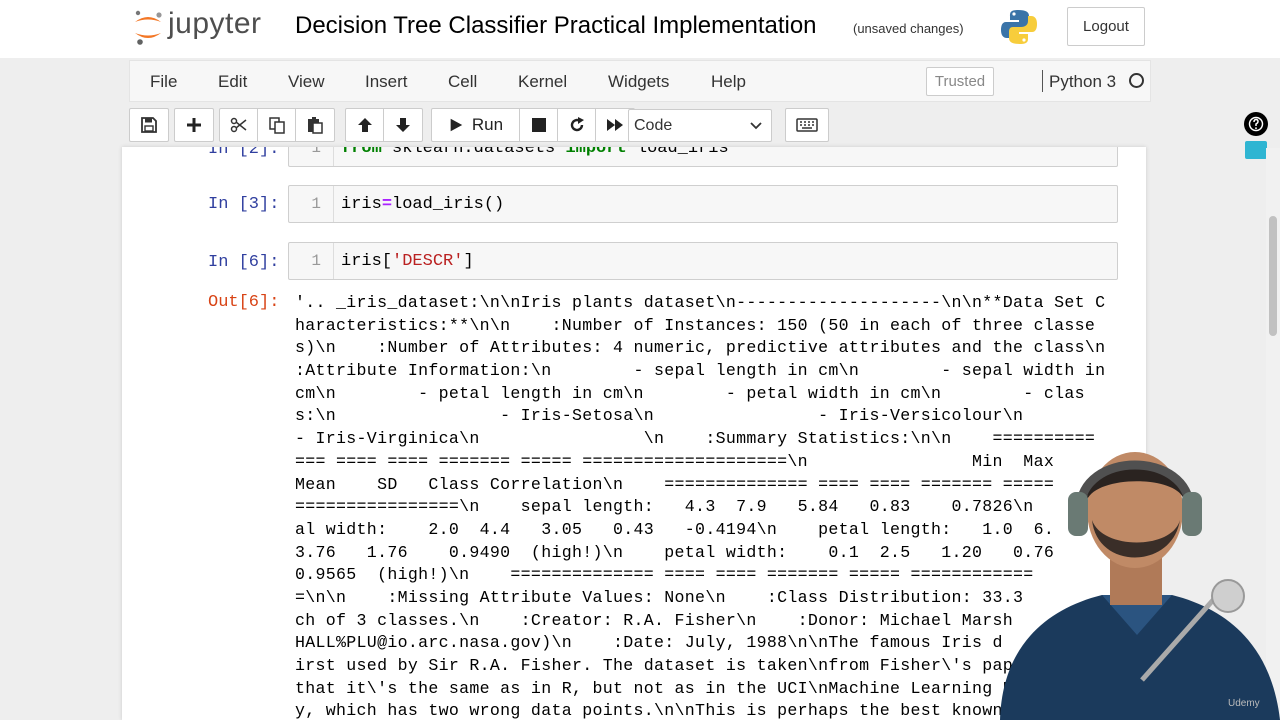 Image resolution: width=1280 pixels, height=720 pixels. I want to click on help-orb-icon, so click(1256, 124).